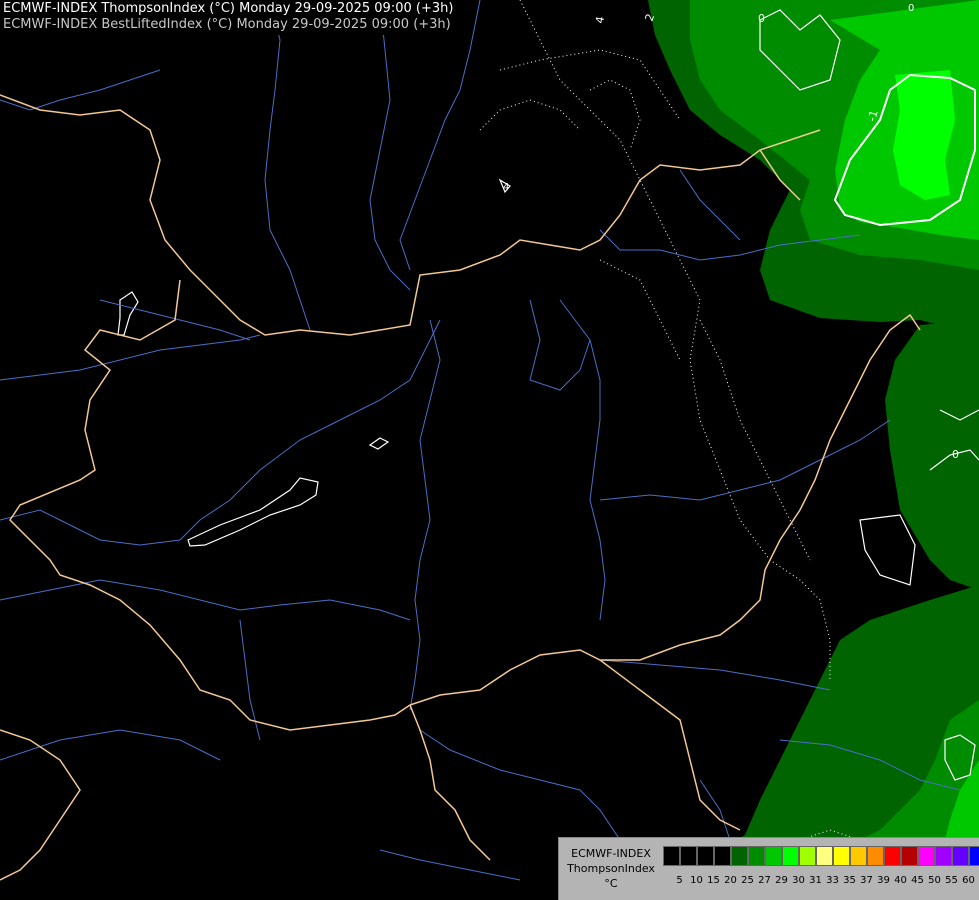 The height and width of the screenshot is (900, 979). I want to click on legend-tick-label: 25, so click(747, 880).